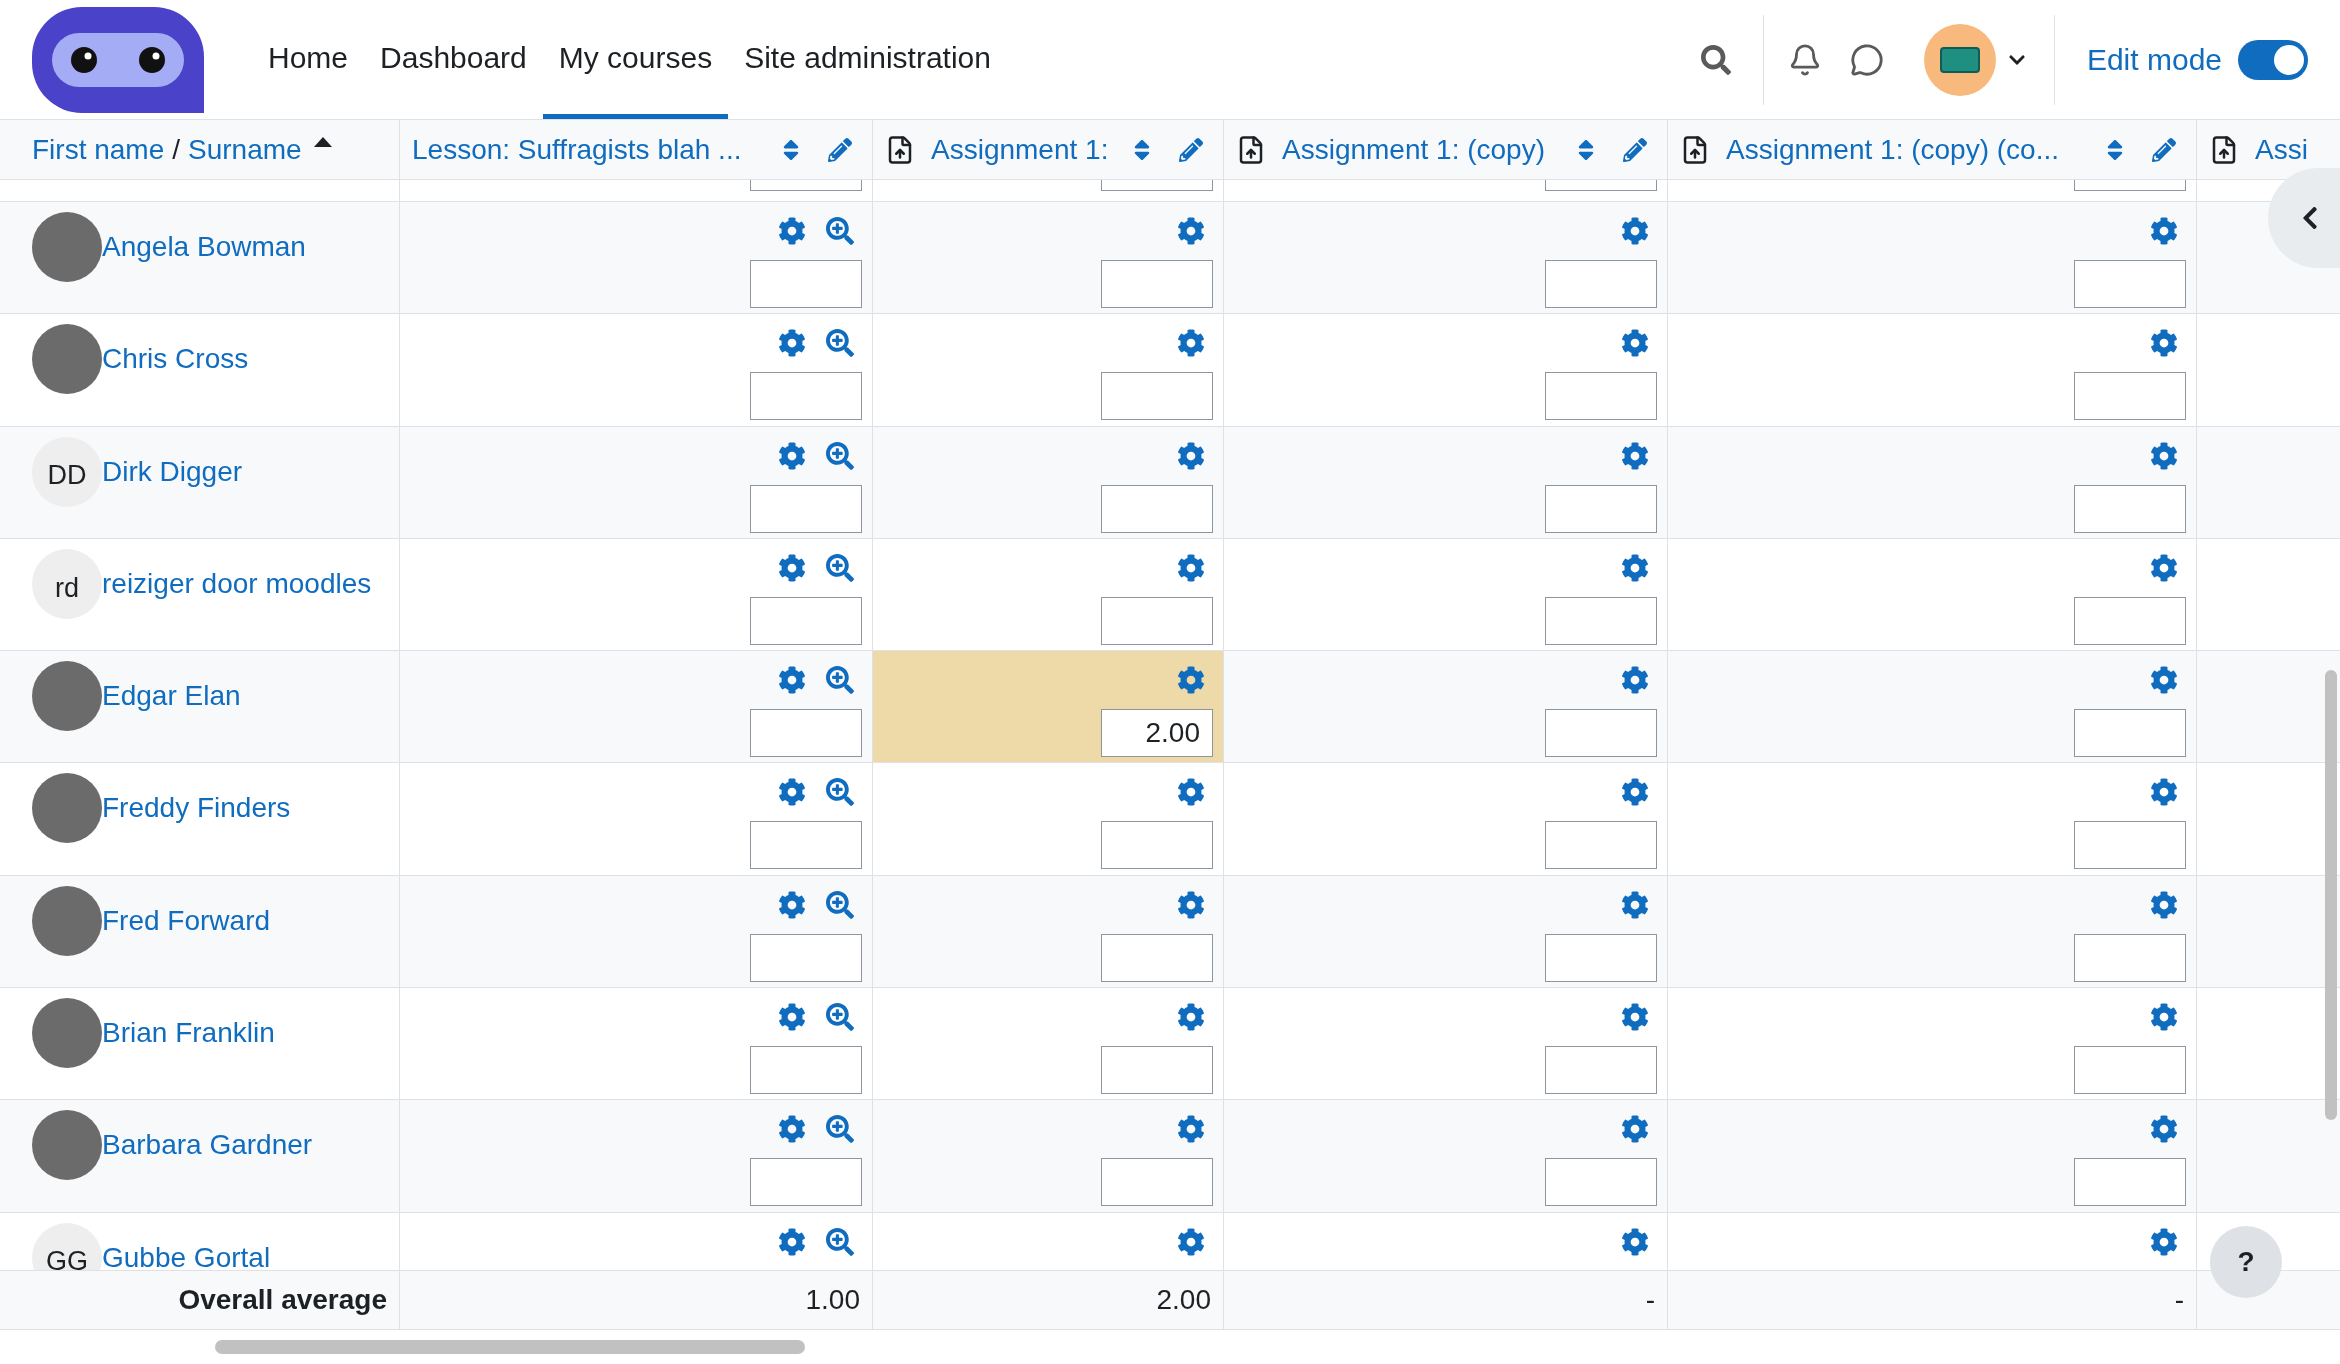 The height and width of the screenshot is (1364, 2340). I want to click on horizontal-scrollbar-thumb, so click(510, 1347).